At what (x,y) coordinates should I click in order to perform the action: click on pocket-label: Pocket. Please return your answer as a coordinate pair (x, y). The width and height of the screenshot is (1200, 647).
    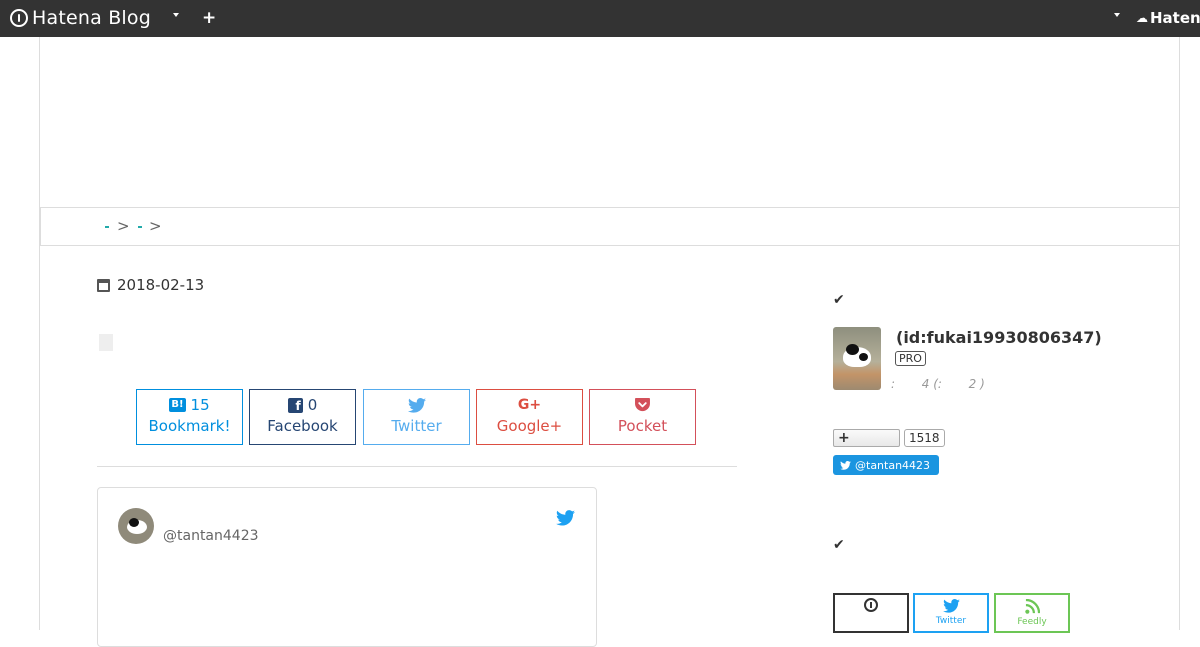
    Looking at the image, I should click on (642, 426).